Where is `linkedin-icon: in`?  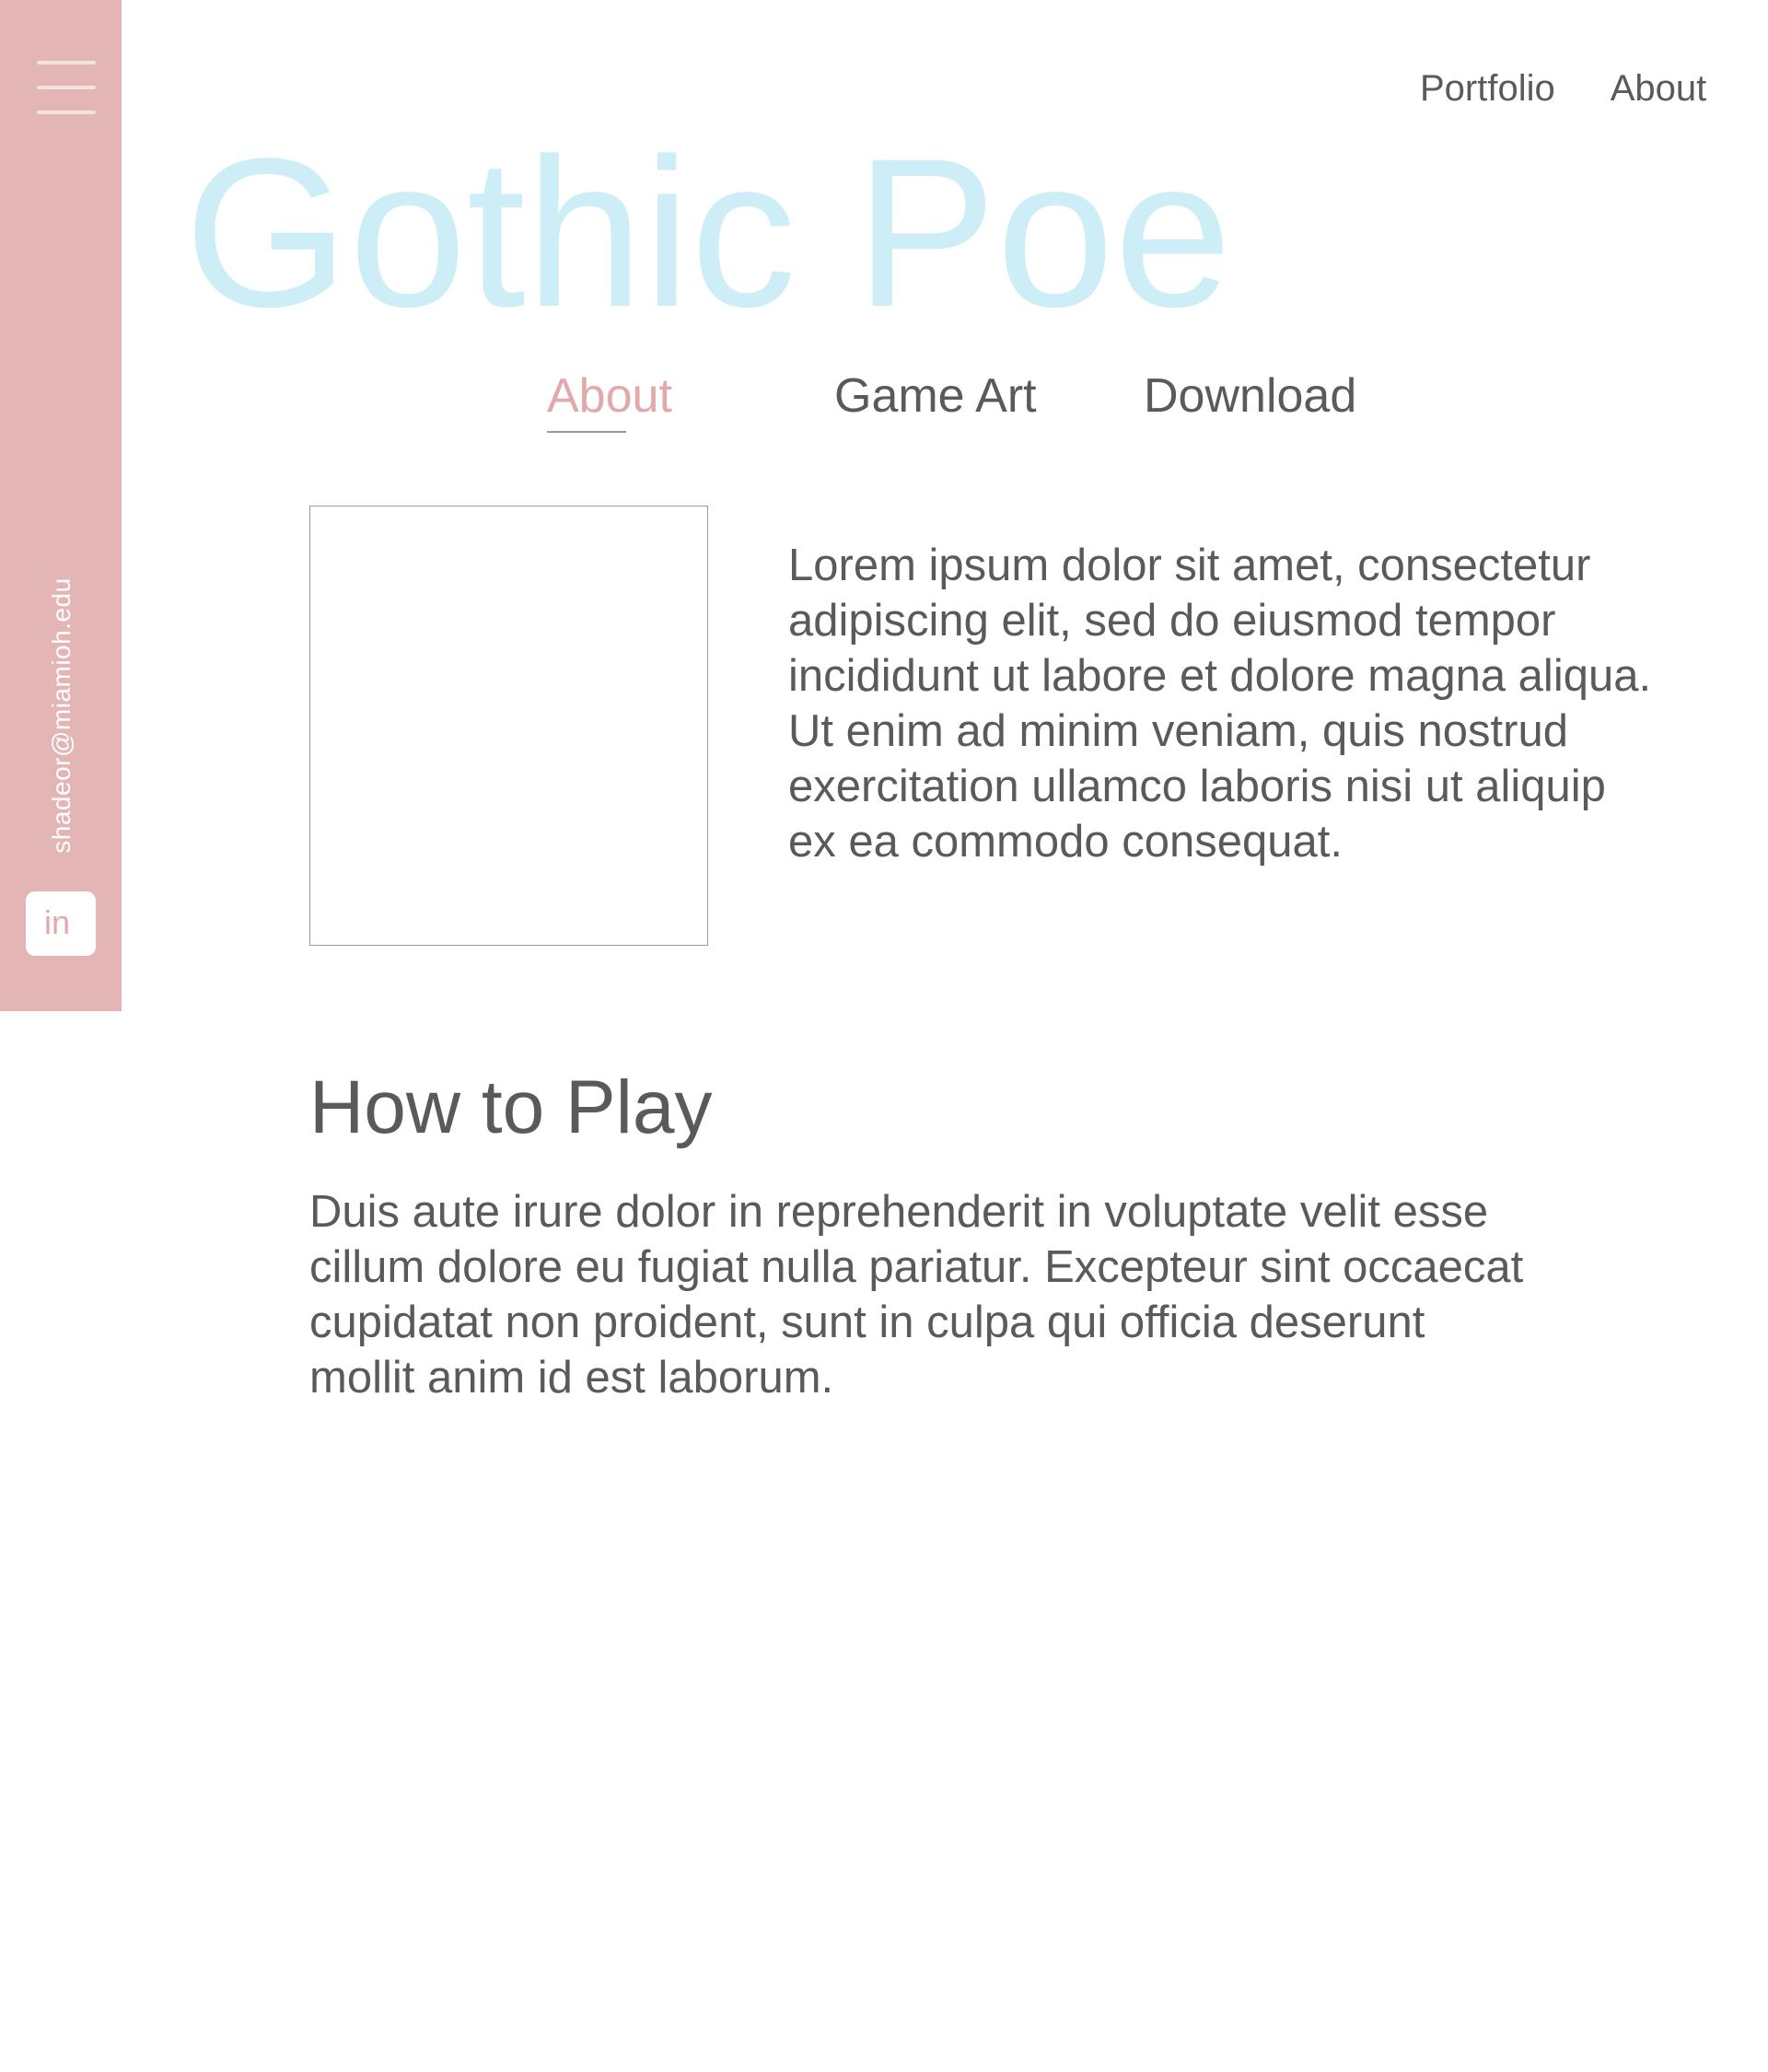 linkedin-icon: in is located at coordinates (61, 923).